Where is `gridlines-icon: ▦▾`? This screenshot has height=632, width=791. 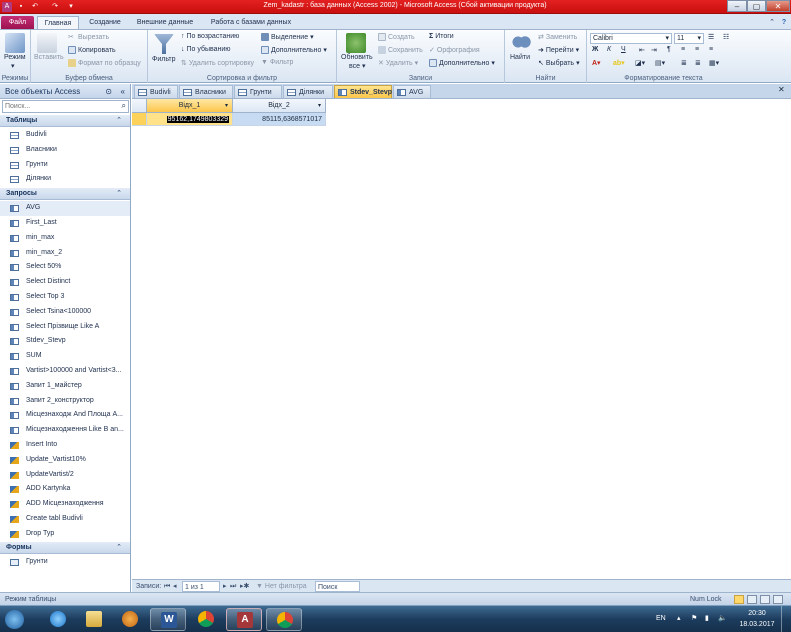 gridlines-icon: ▦▾ is located at coordinates (714, 63).